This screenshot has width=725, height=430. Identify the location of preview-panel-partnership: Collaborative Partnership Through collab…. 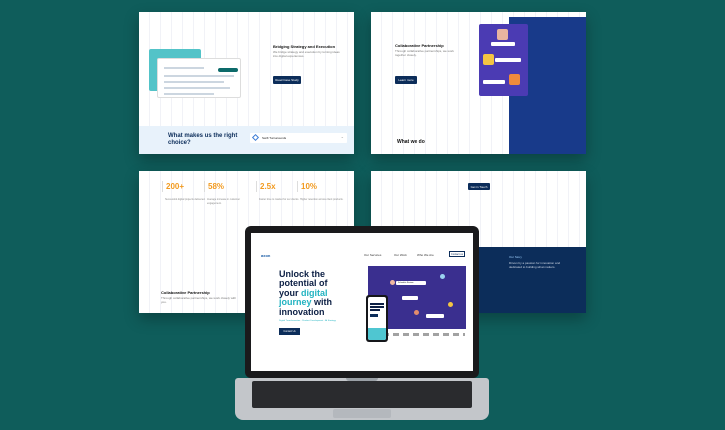
(478, 83).